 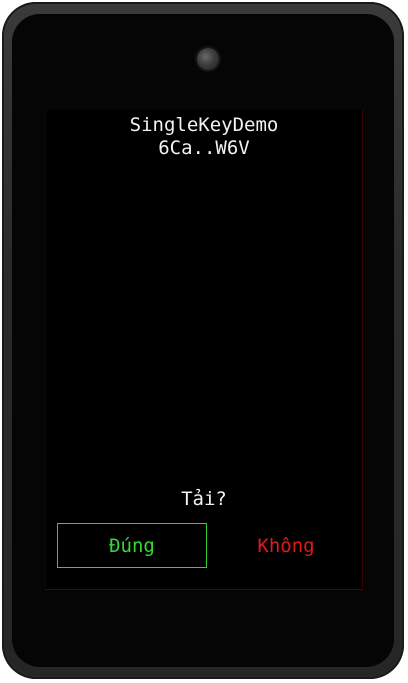 I want to click on no-button-label: Không, so click(x=286, y=545).